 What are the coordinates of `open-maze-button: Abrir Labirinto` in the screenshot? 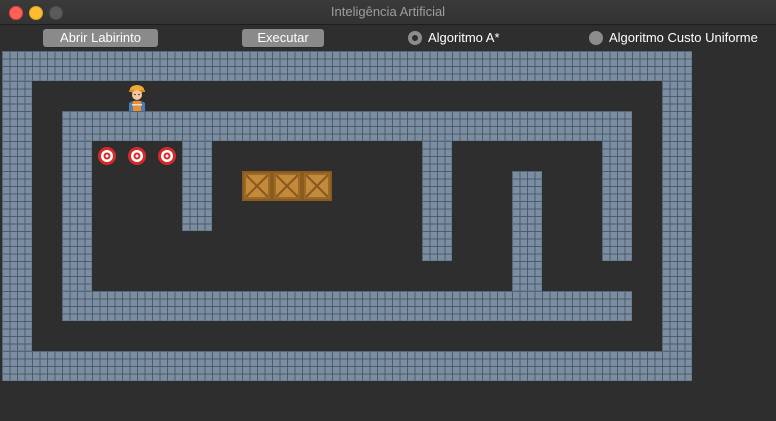 It's located at (100, 38).